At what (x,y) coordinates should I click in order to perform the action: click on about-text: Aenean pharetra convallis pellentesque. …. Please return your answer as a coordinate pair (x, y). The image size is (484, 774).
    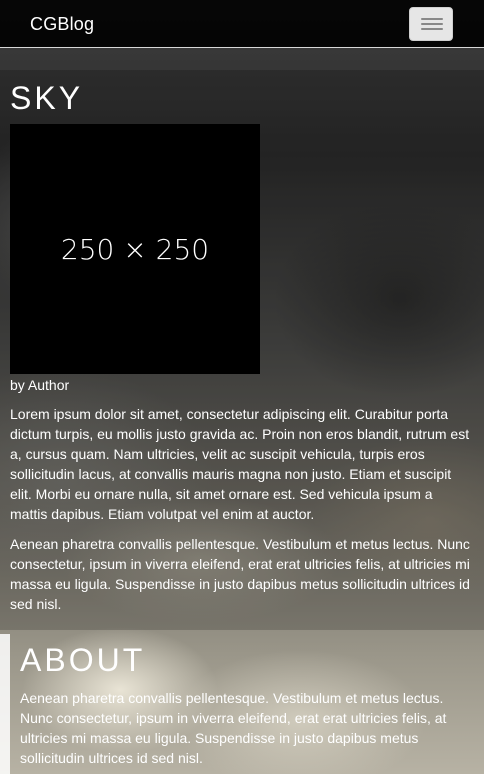
    Looking at the image, I should click on (233, 728).